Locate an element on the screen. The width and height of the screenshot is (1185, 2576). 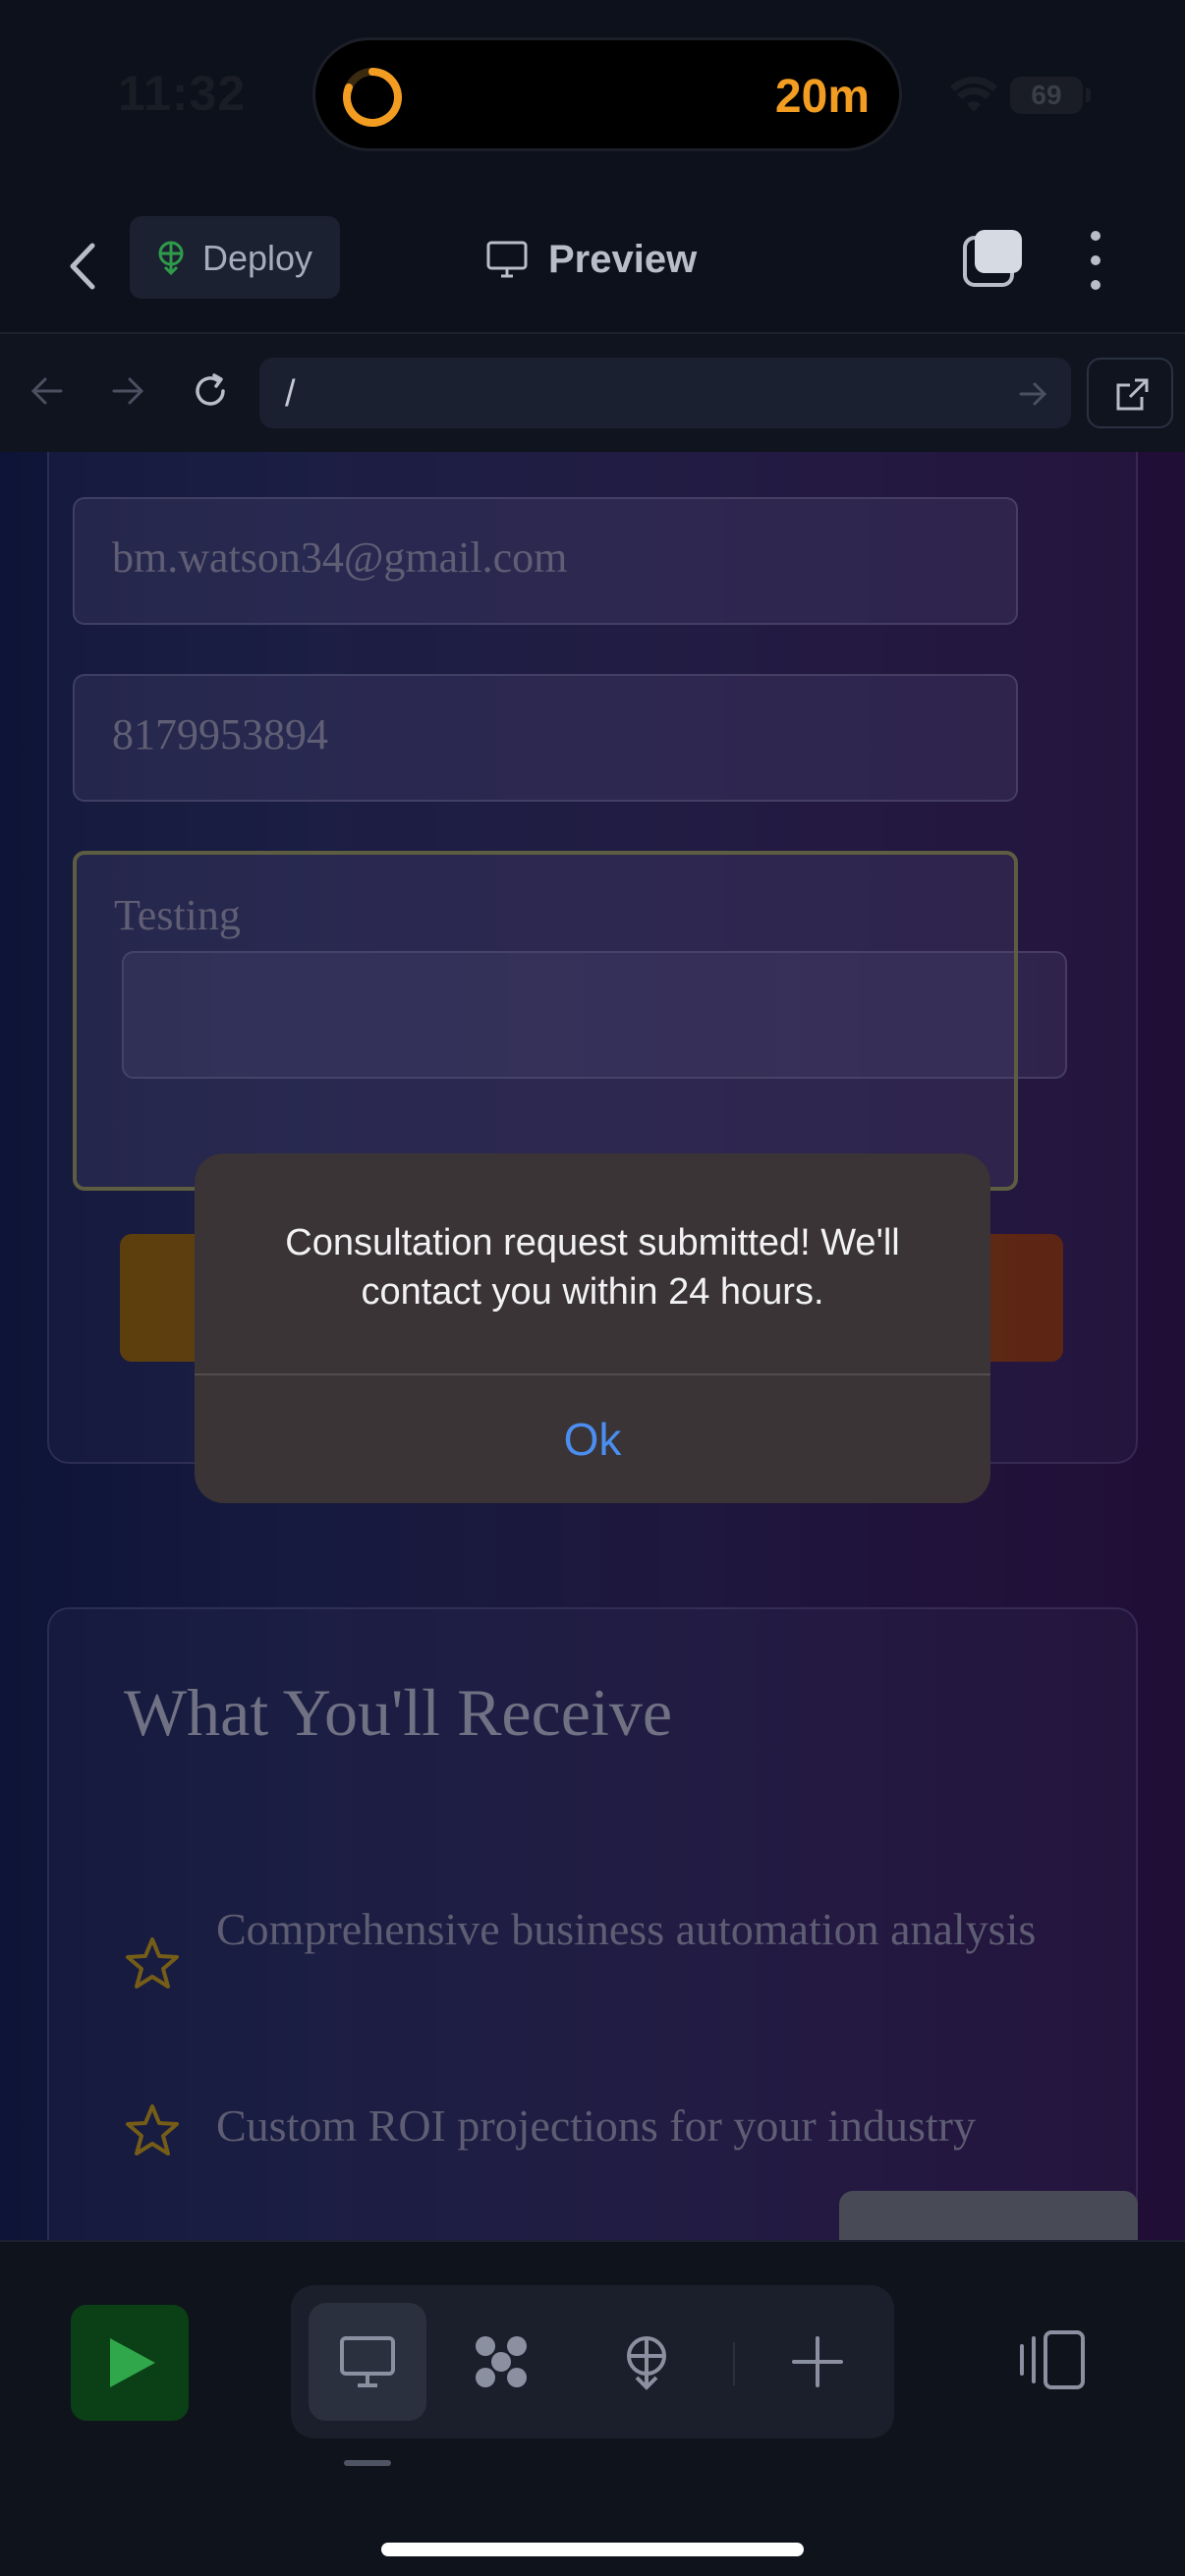
open-external-button is located at coordinates (1130, 393).